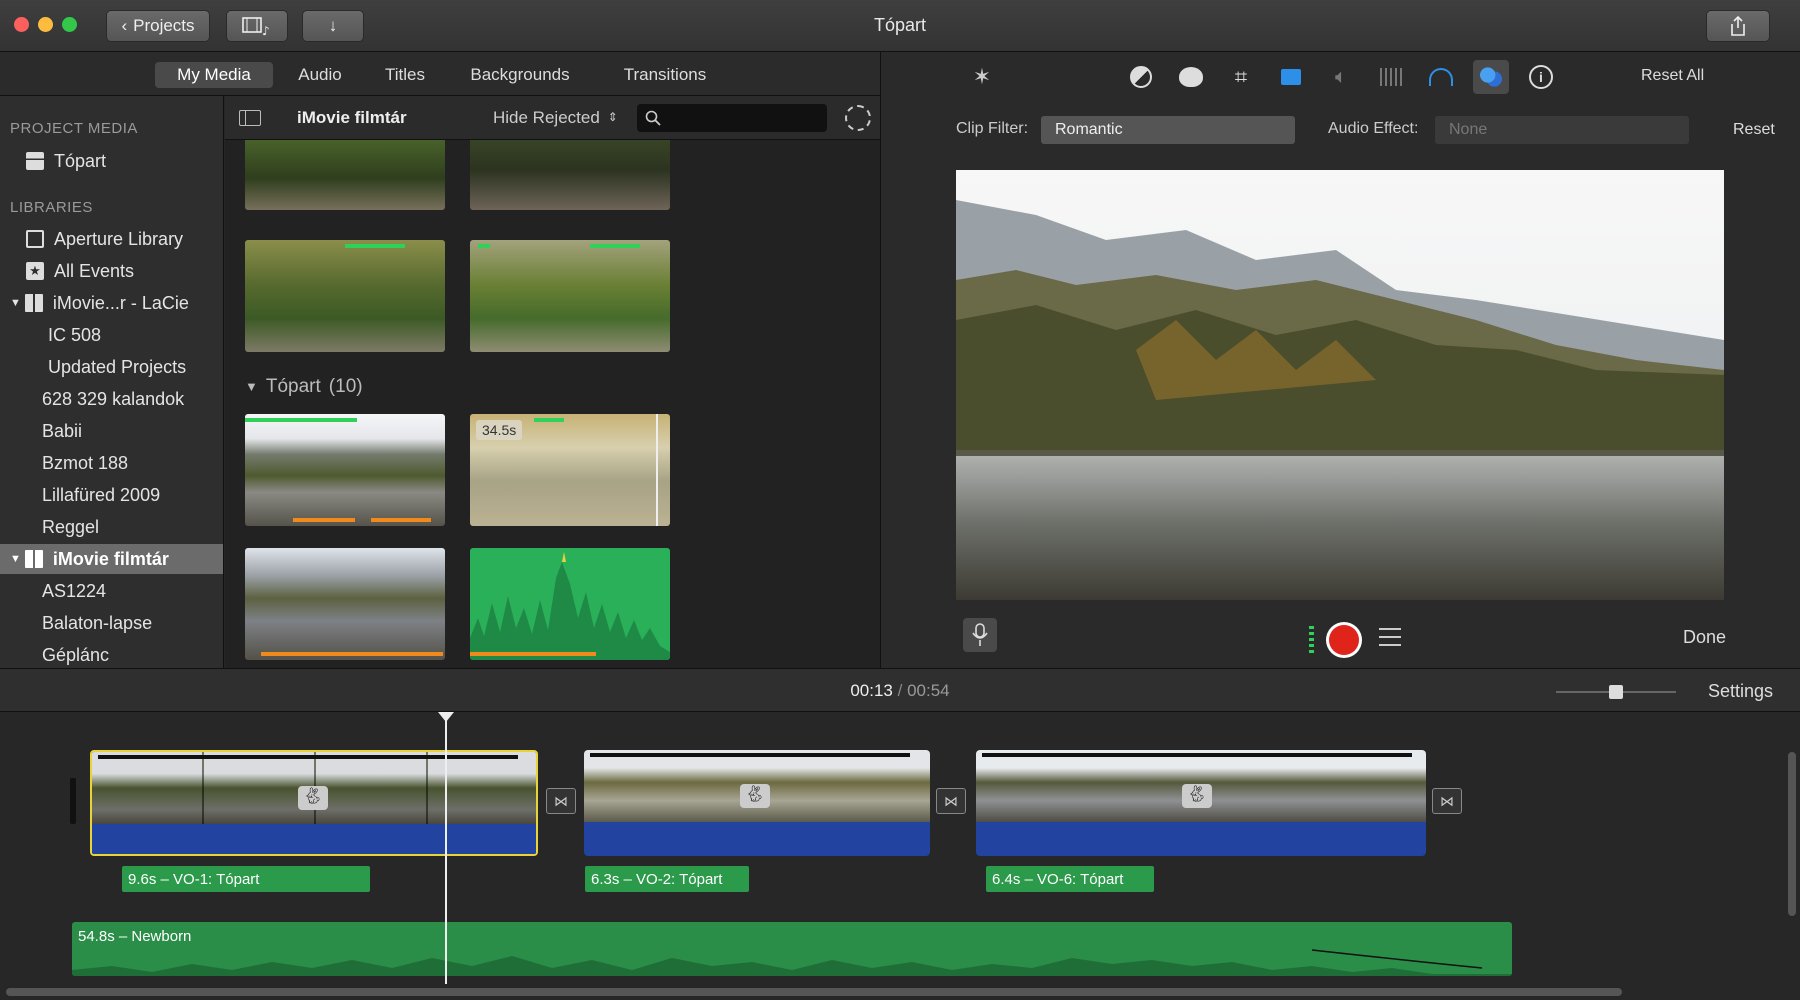 This screenshot has height=1000, width=1800. What do you see at coordinates (304, 387) in the screenshot?
I see `event-header: ▼ Tópart (10)` at bounding box center [304, 387].